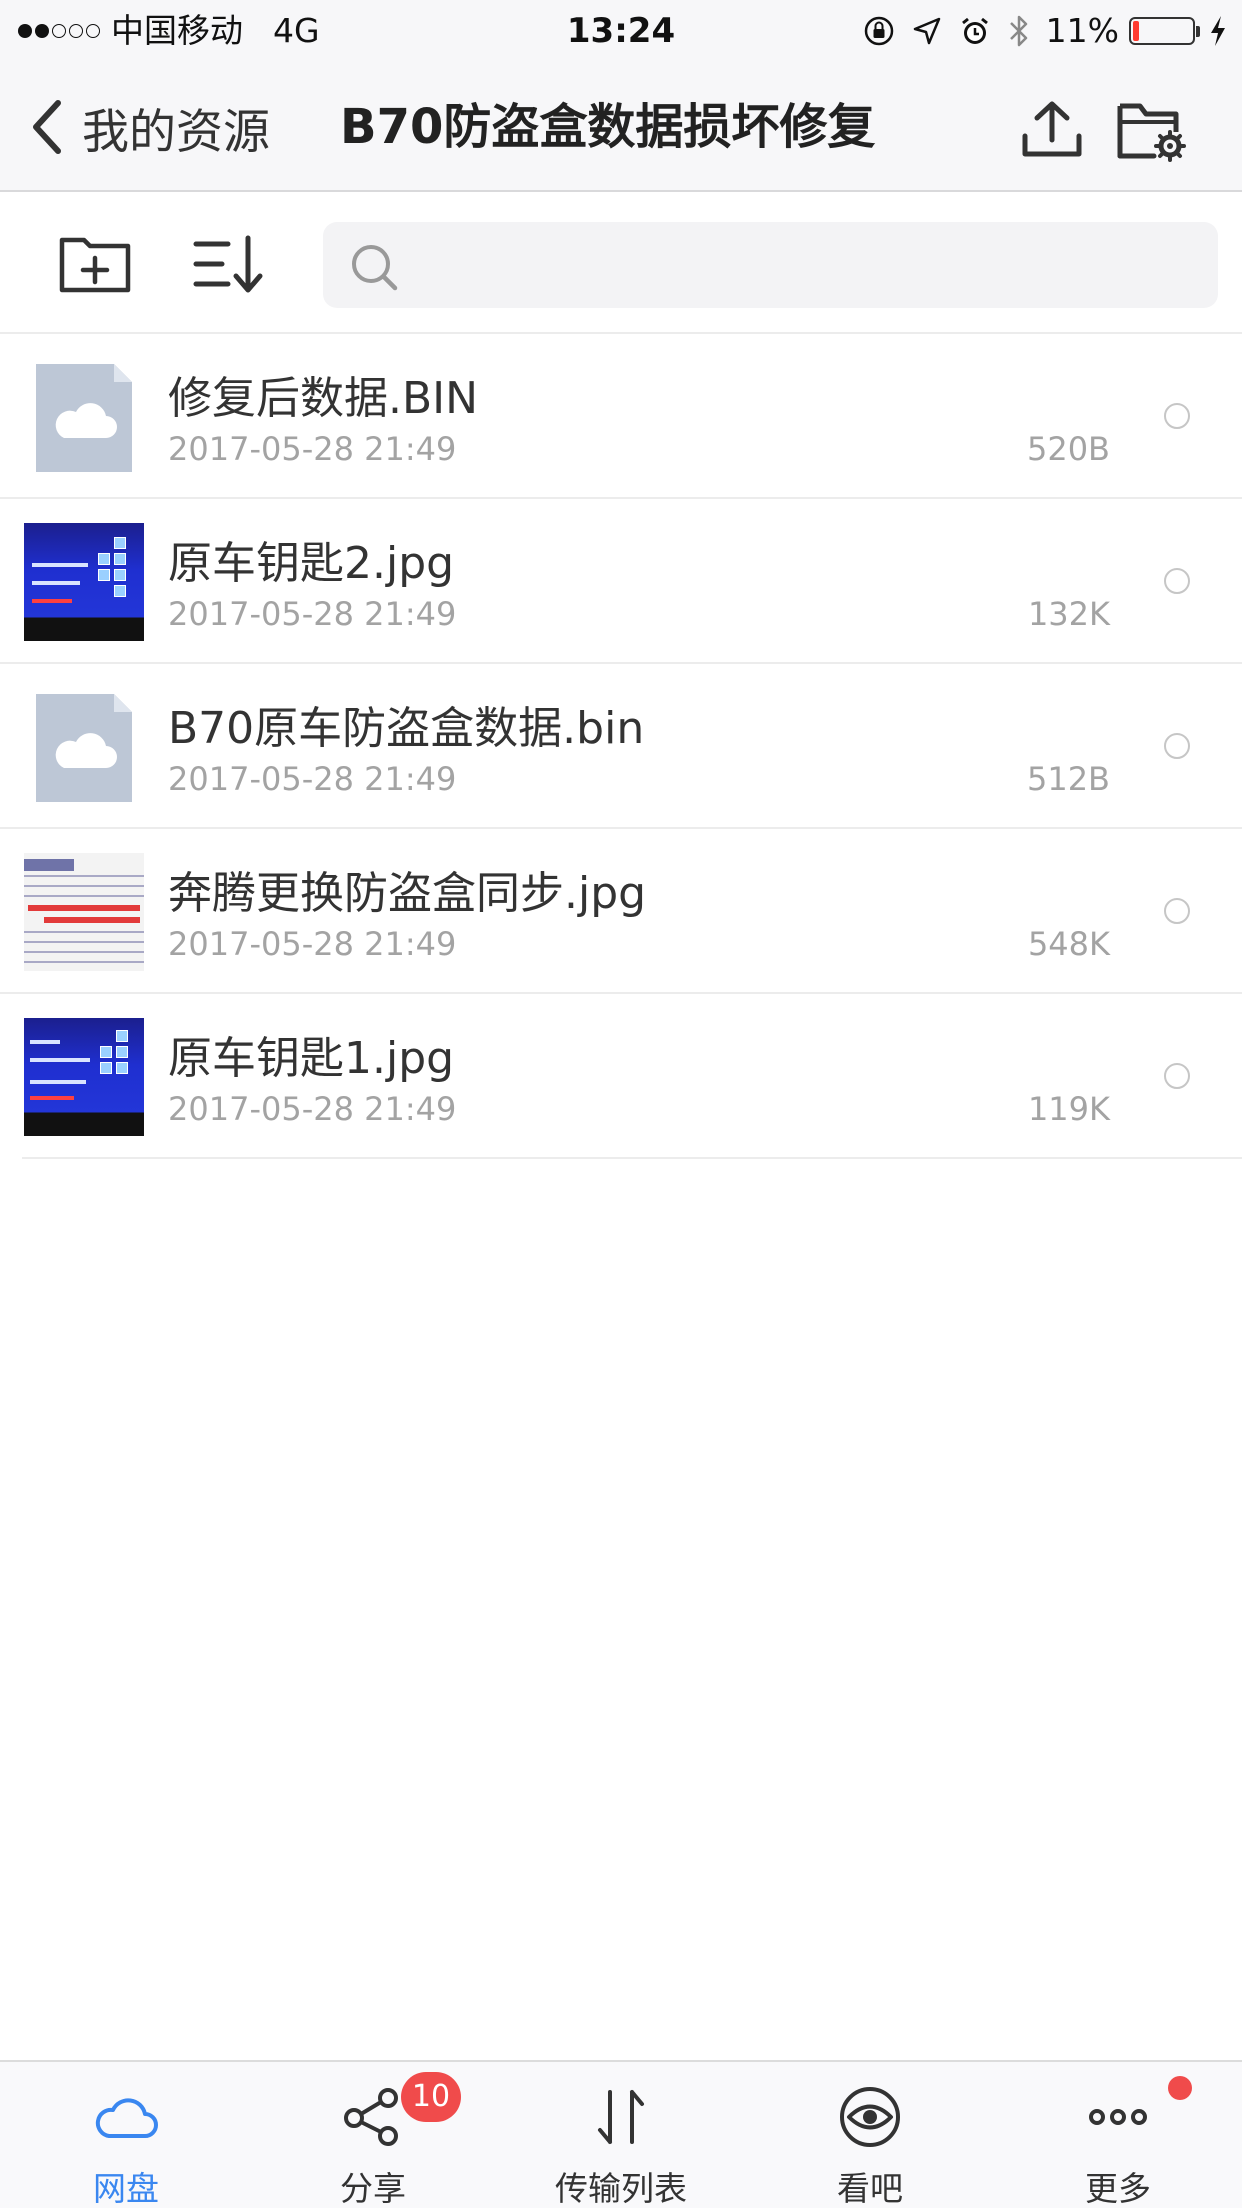 The width and height of the screenshot is (1242, 2210). I want to click on tab-transfer: 传输列表, so click(621, 2136).